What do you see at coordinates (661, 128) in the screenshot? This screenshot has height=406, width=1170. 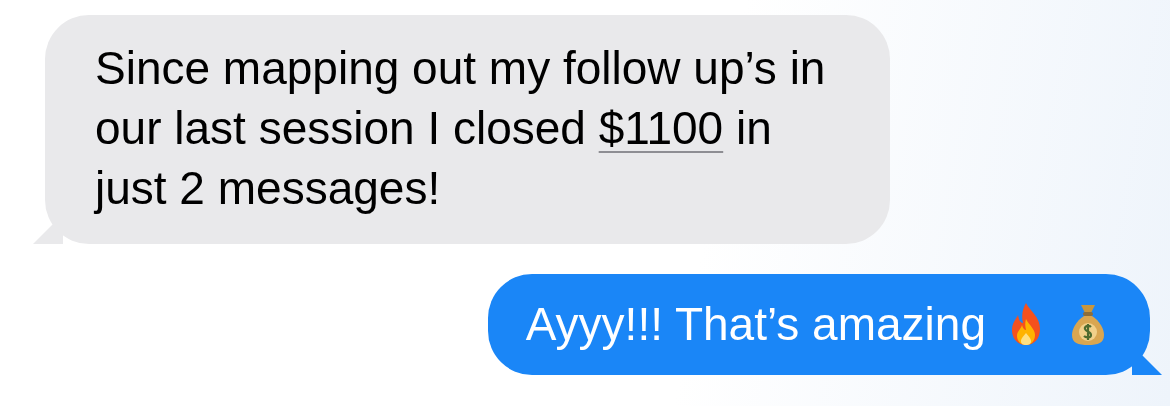 I see `amount-link: $1100` at bounding box center [661, 128].